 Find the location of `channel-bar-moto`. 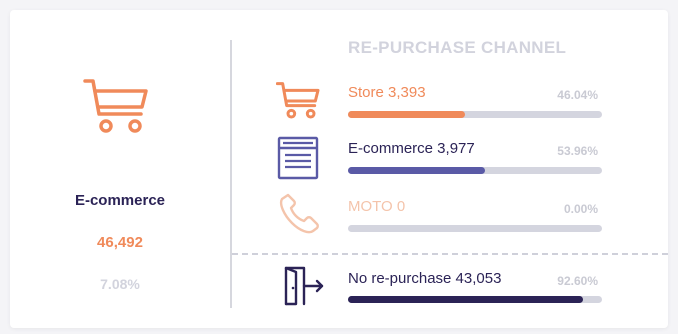

channel-bar-moto is located at coordinates (475, 228).